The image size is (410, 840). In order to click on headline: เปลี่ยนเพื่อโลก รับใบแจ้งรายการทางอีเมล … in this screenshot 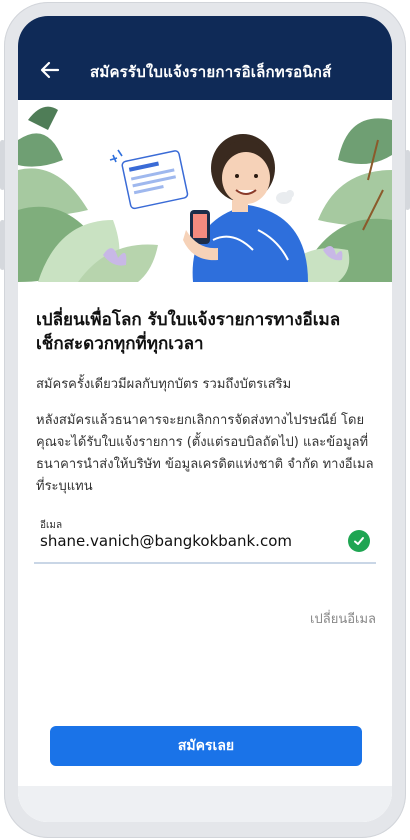, I will do `click(206, 332)`.